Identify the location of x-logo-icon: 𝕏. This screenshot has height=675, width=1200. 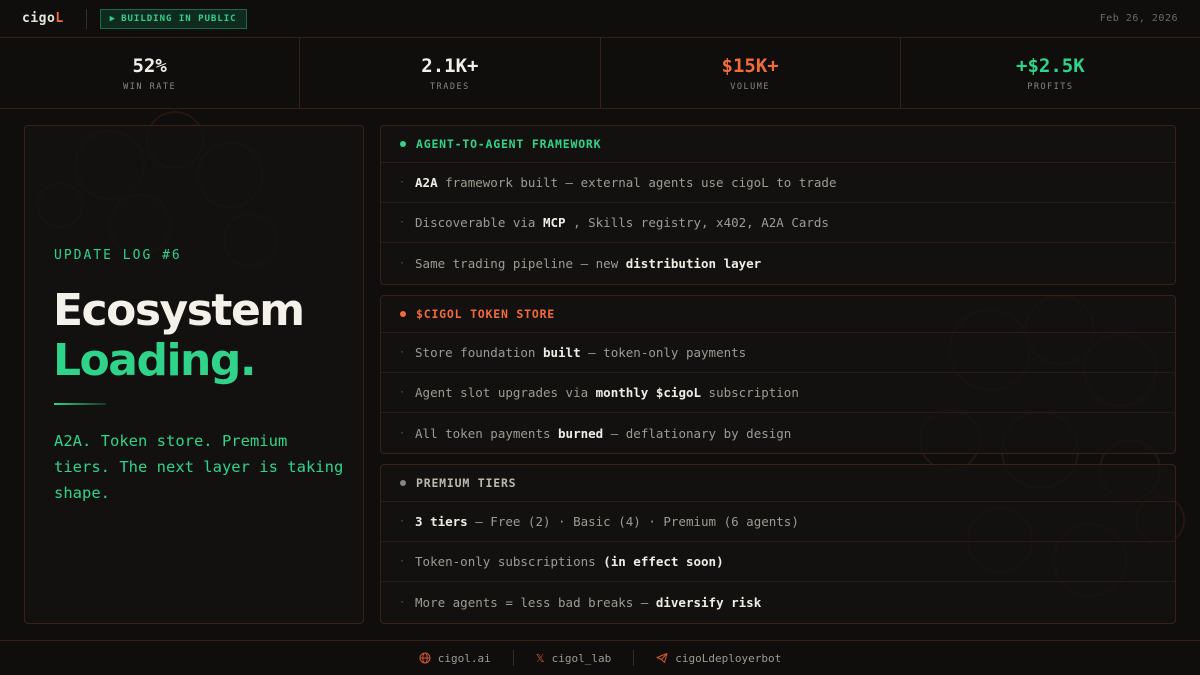
(540, 658).